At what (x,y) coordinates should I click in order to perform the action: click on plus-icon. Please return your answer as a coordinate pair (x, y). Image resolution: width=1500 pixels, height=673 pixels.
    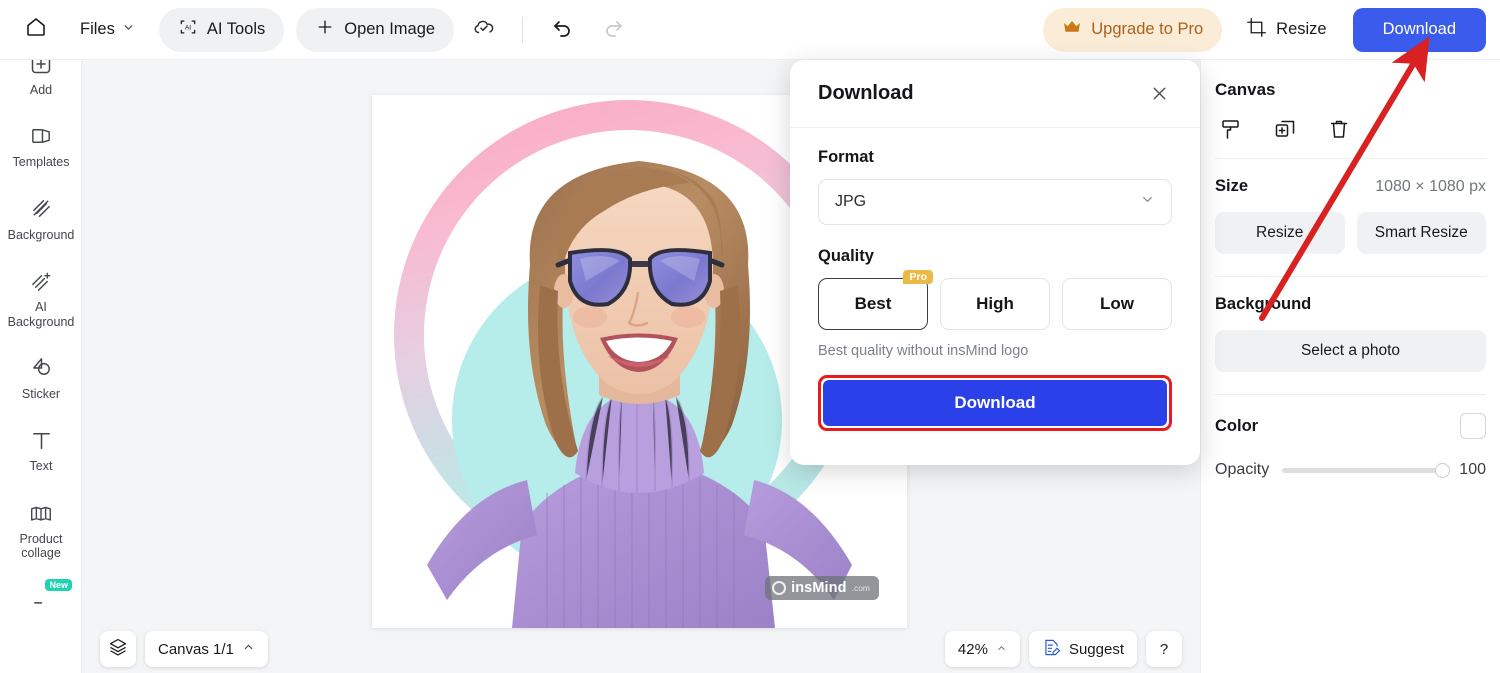
    Looking at the image, I should click on (325, 29).